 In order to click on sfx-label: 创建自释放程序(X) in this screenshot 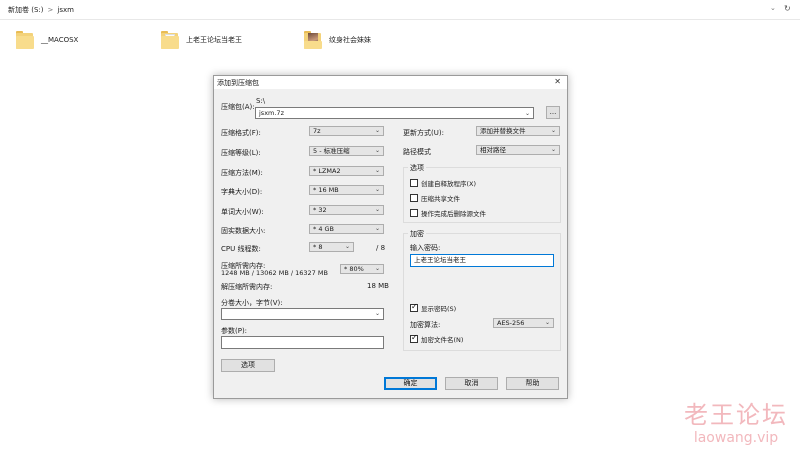, I will do `click(449, 184)`.